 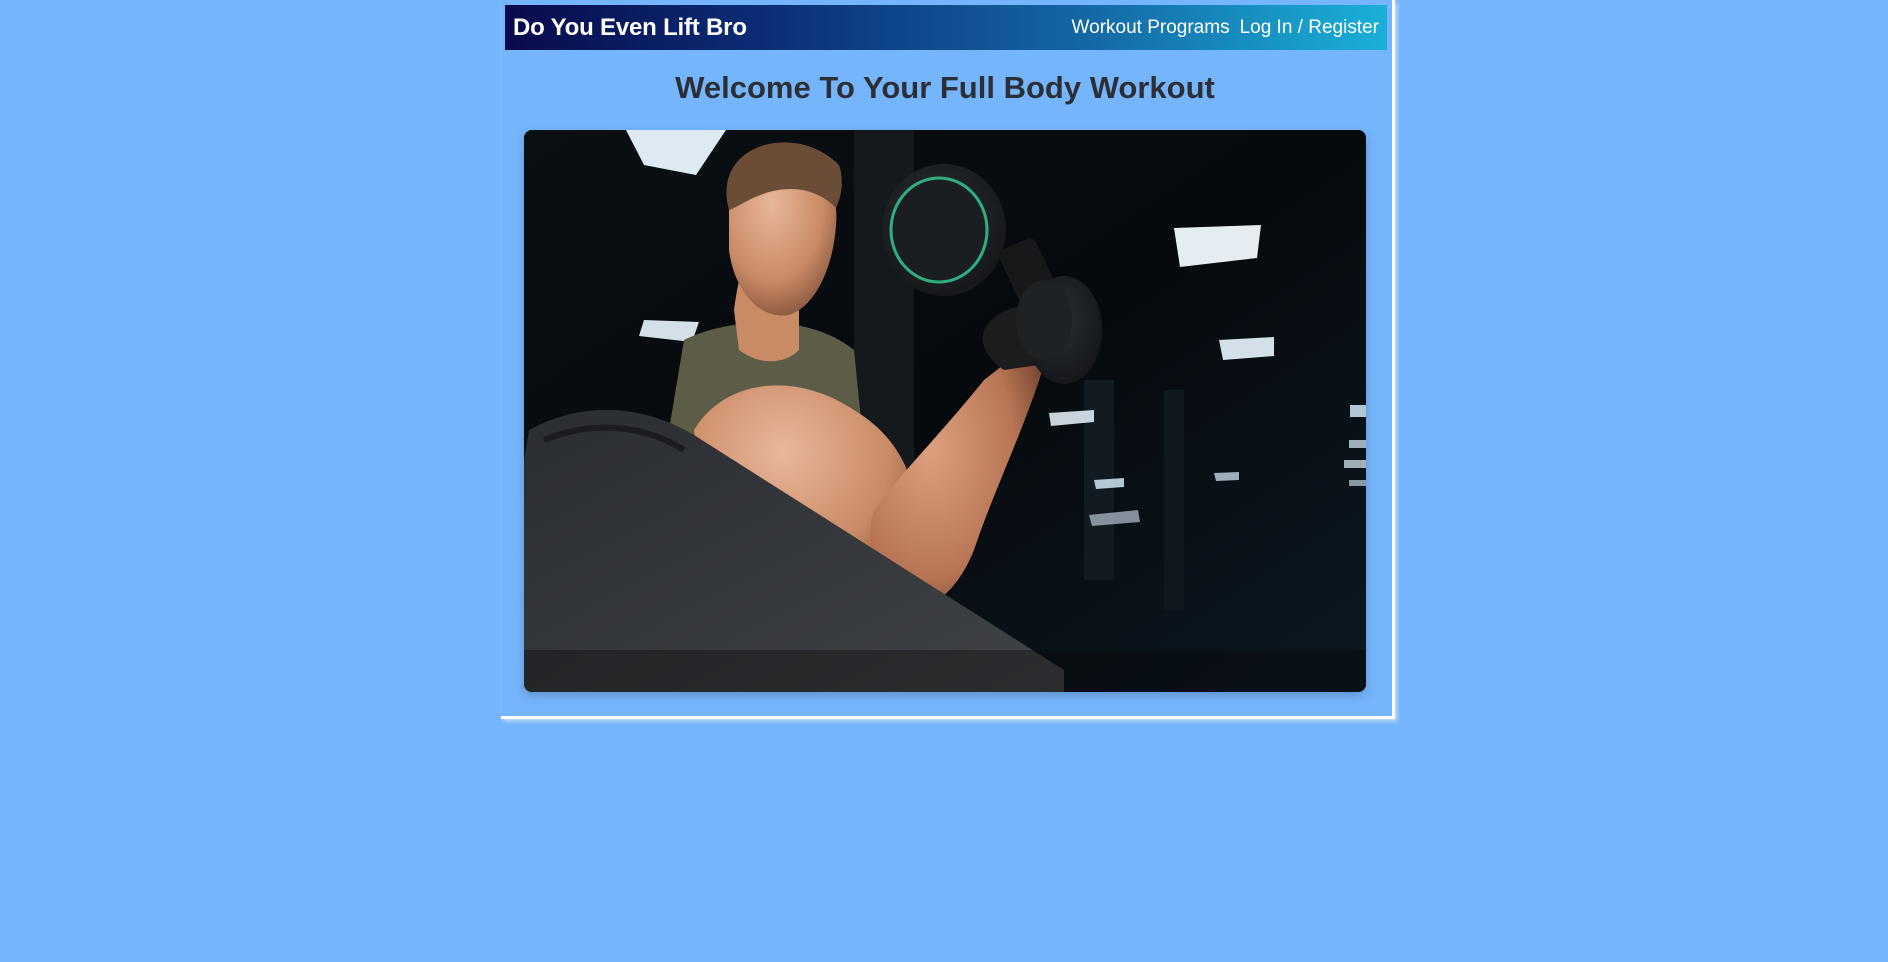 I want to click on brand-logo-link: Do You Even Lift Bro, so click(x=630, y=28).